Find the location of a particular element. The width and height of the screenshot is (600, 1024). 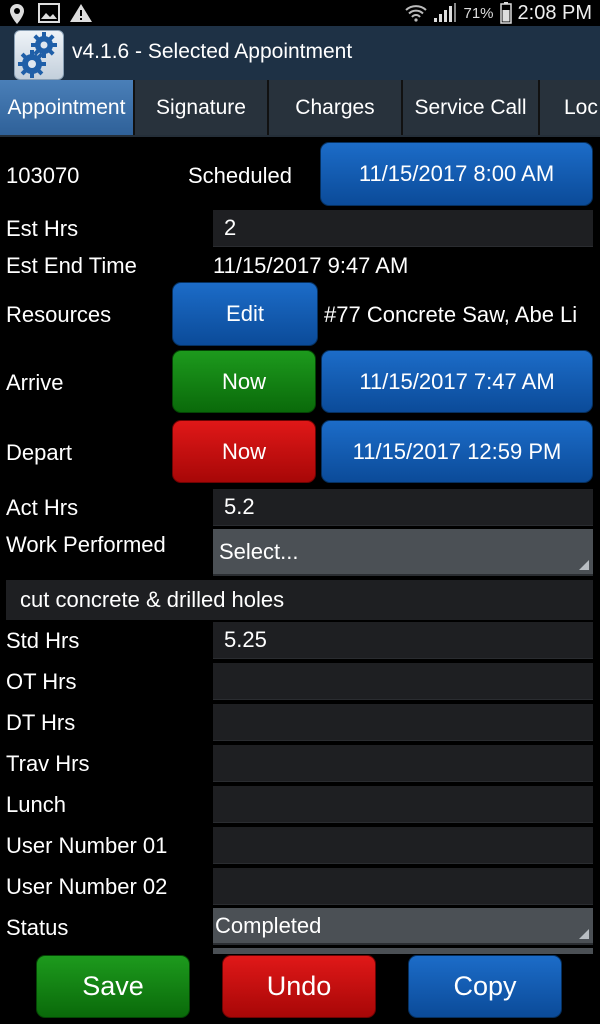

appointment-status: Scheduled is located at coordinates (240, 175).